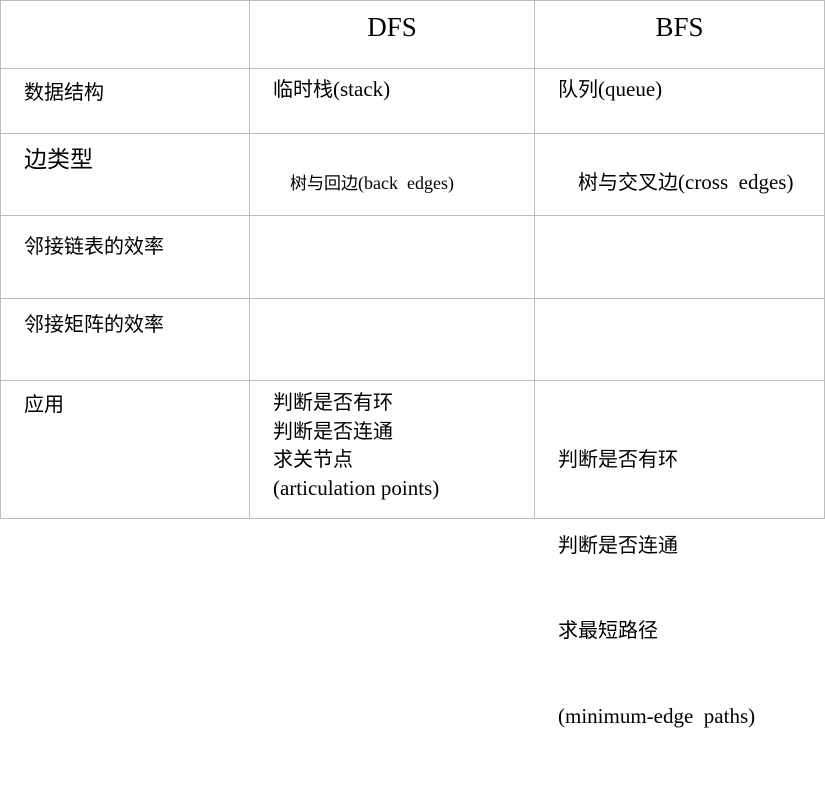  I want to click on dfs-app-line: 判断是否有环, so click(333, 402).